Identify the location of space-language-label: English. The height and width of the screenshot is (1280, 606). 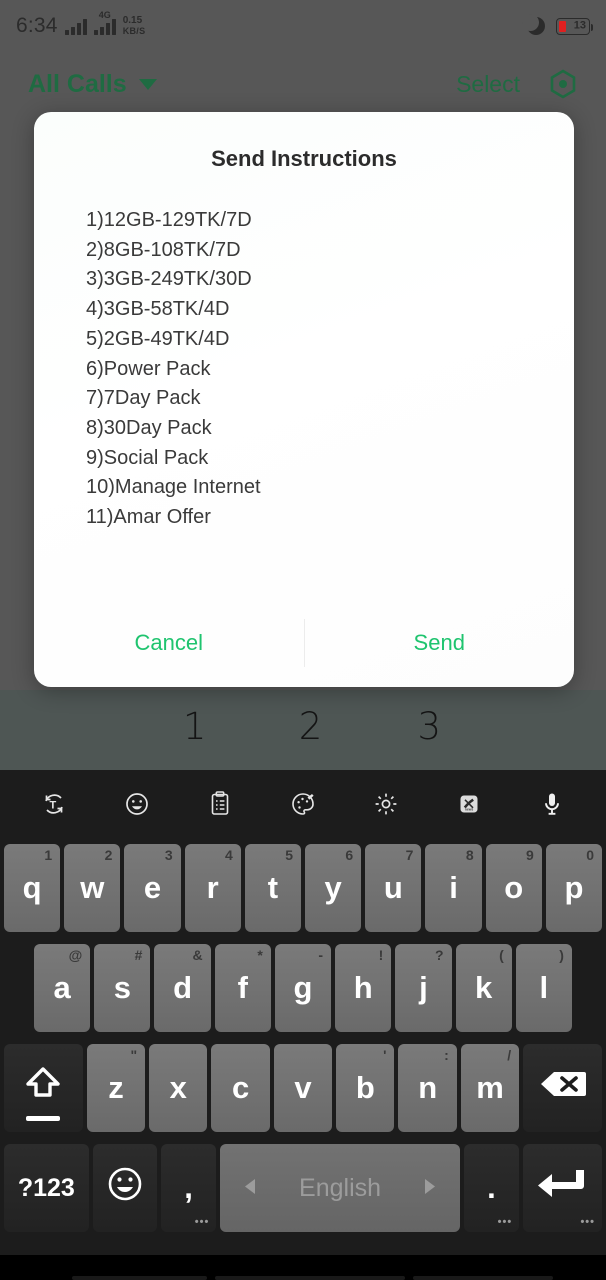
(340, 1187).